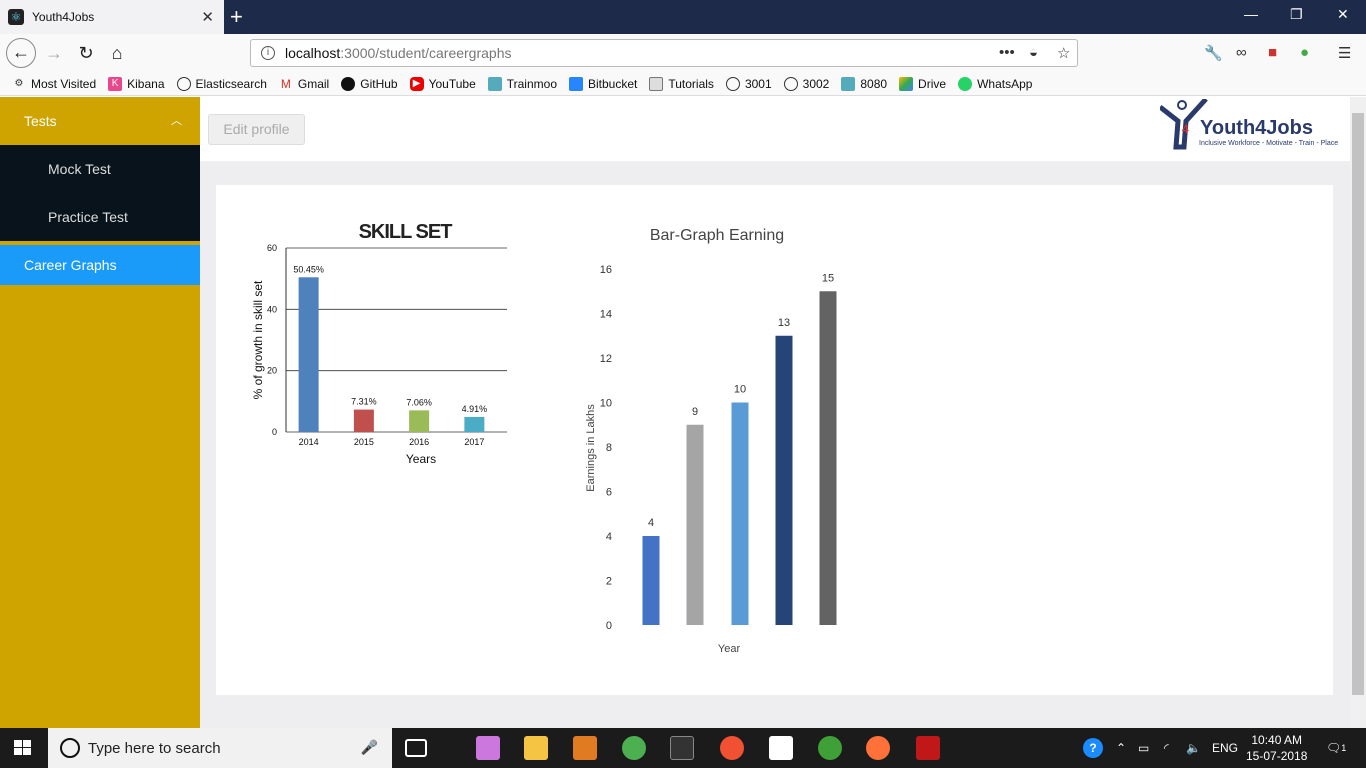 This screenshot has width=1366, height=768. What do you see at coordinates (1225, 748) in the screenshot?
I see `language-indicator: ENG` at bounding box center [1225, 748].